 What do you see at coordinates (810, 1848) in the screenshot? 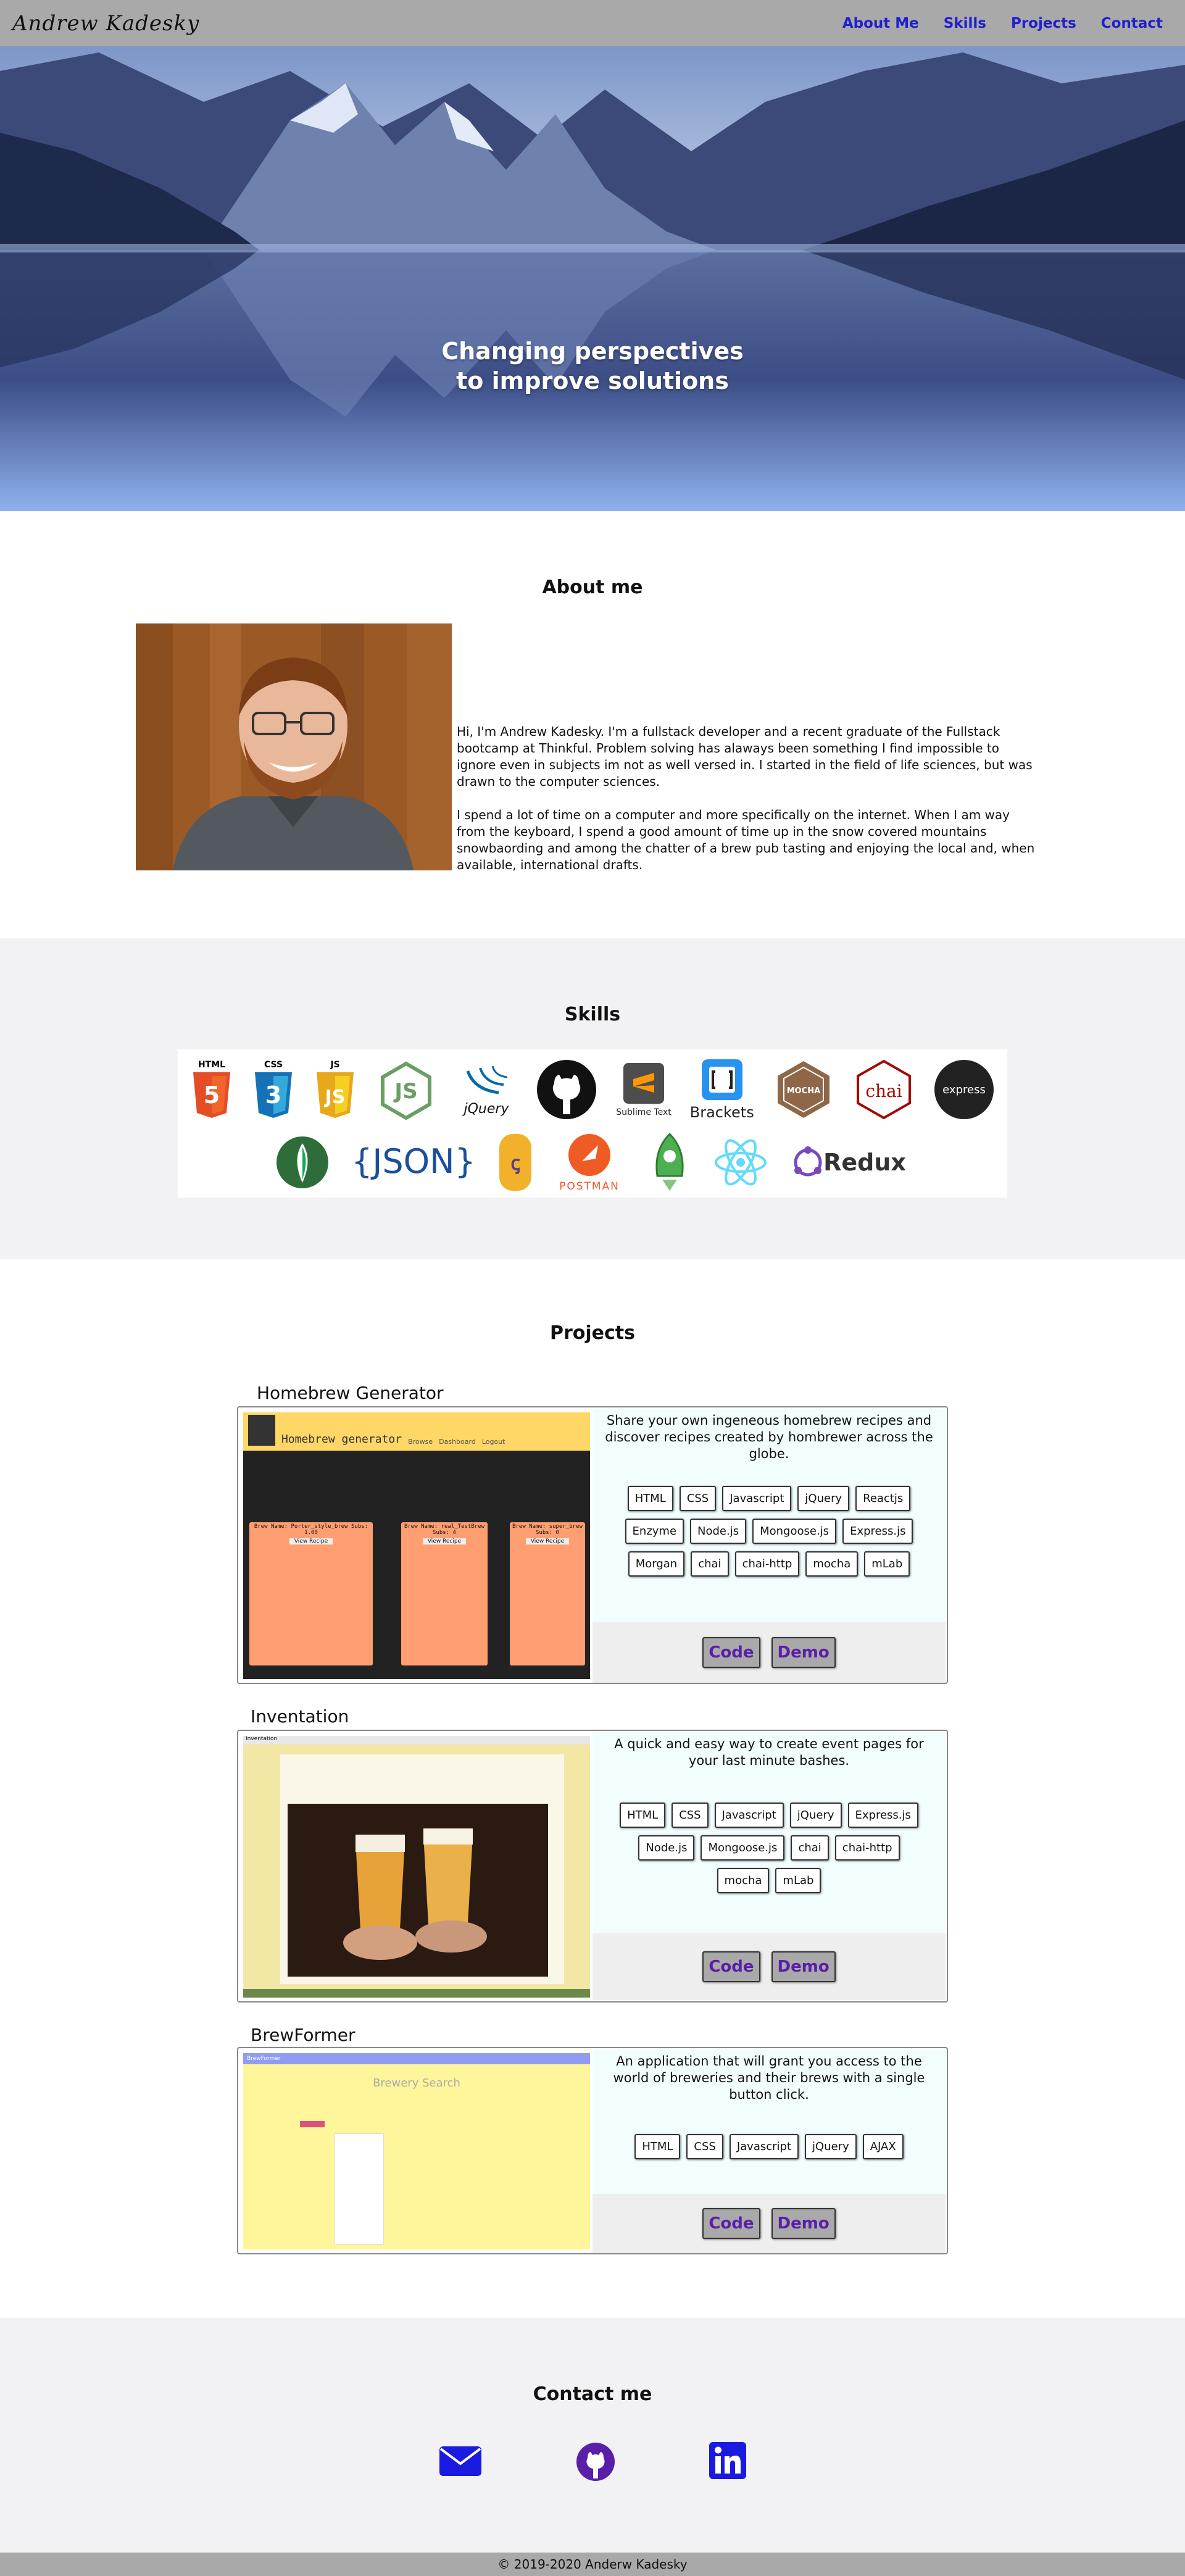
I see `tech-tag: chai` at bounding box center [810, 1848].